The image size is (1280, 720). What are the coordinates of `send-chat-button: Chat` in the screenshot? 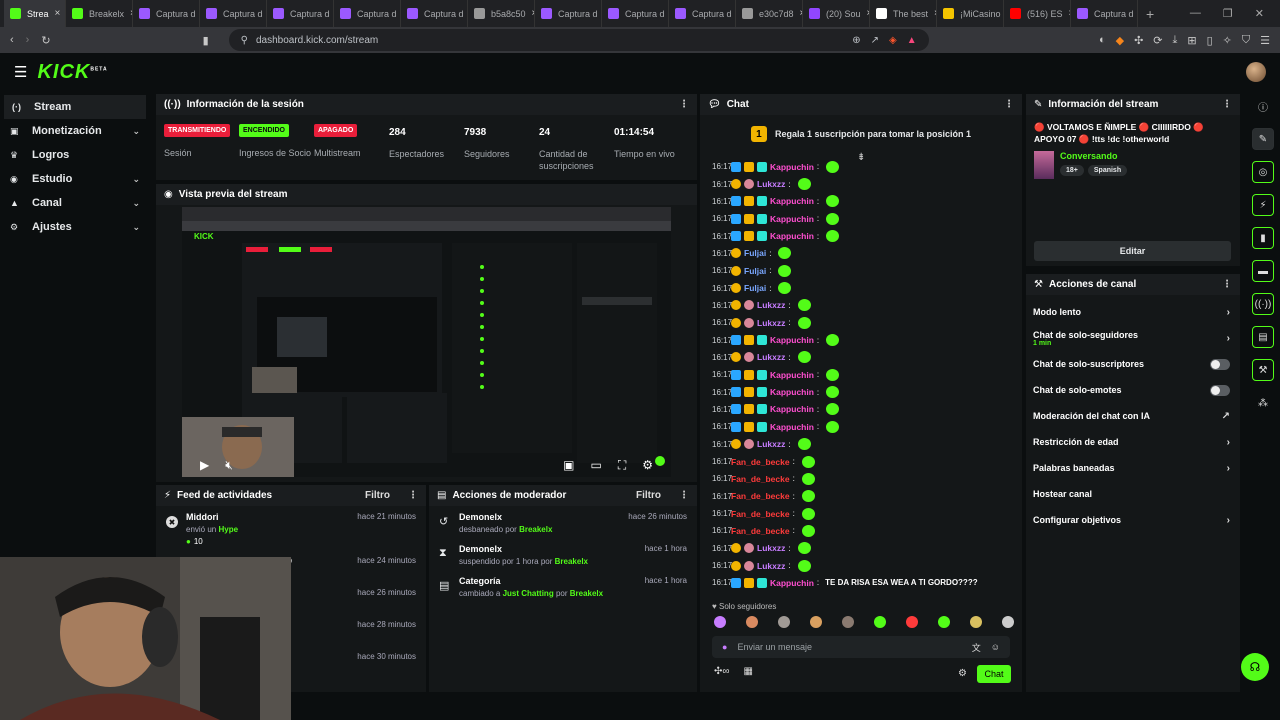 It's located at (994, 674).